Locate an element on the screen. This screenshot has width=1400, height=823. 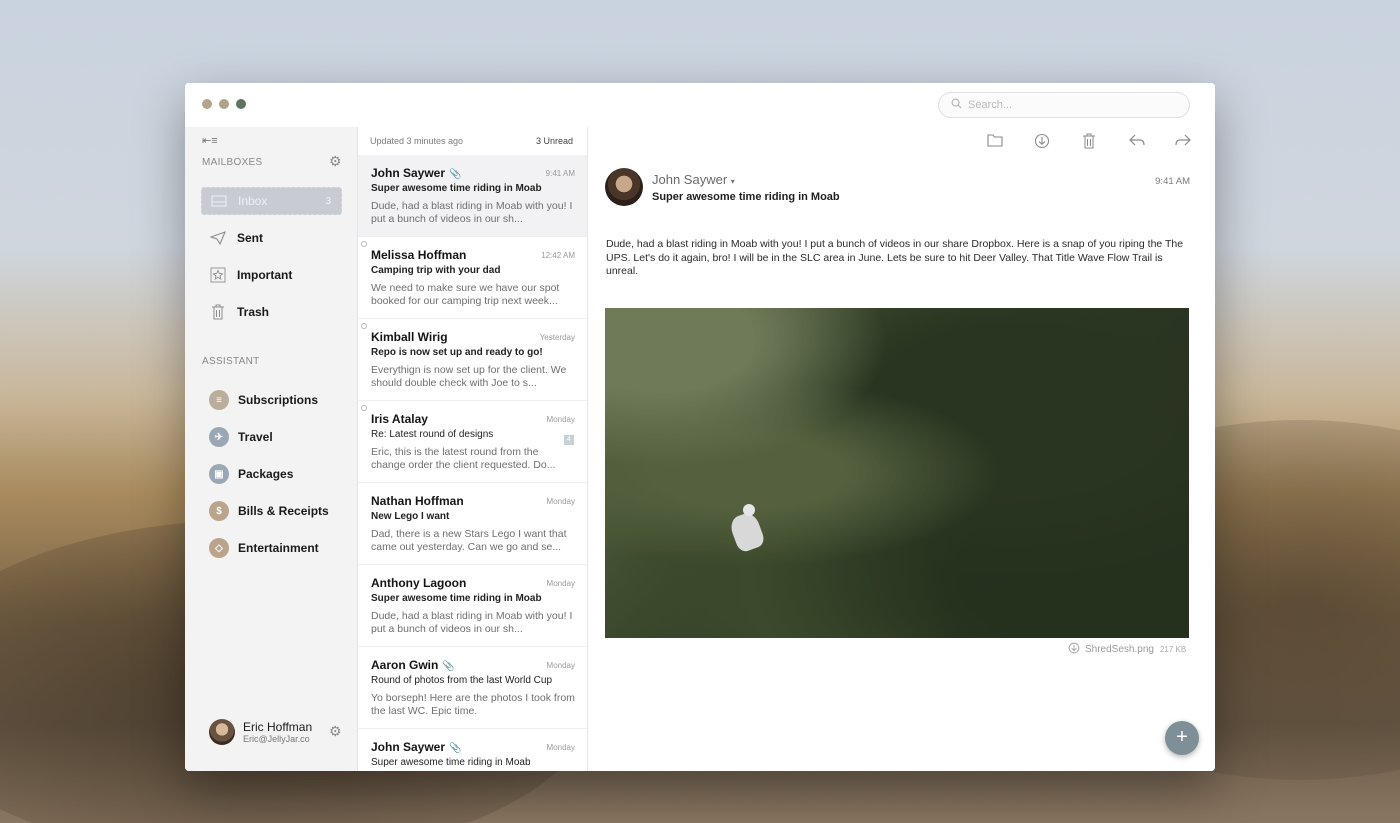
gear-icon: ⚙ is located at coordinates (335, 161).